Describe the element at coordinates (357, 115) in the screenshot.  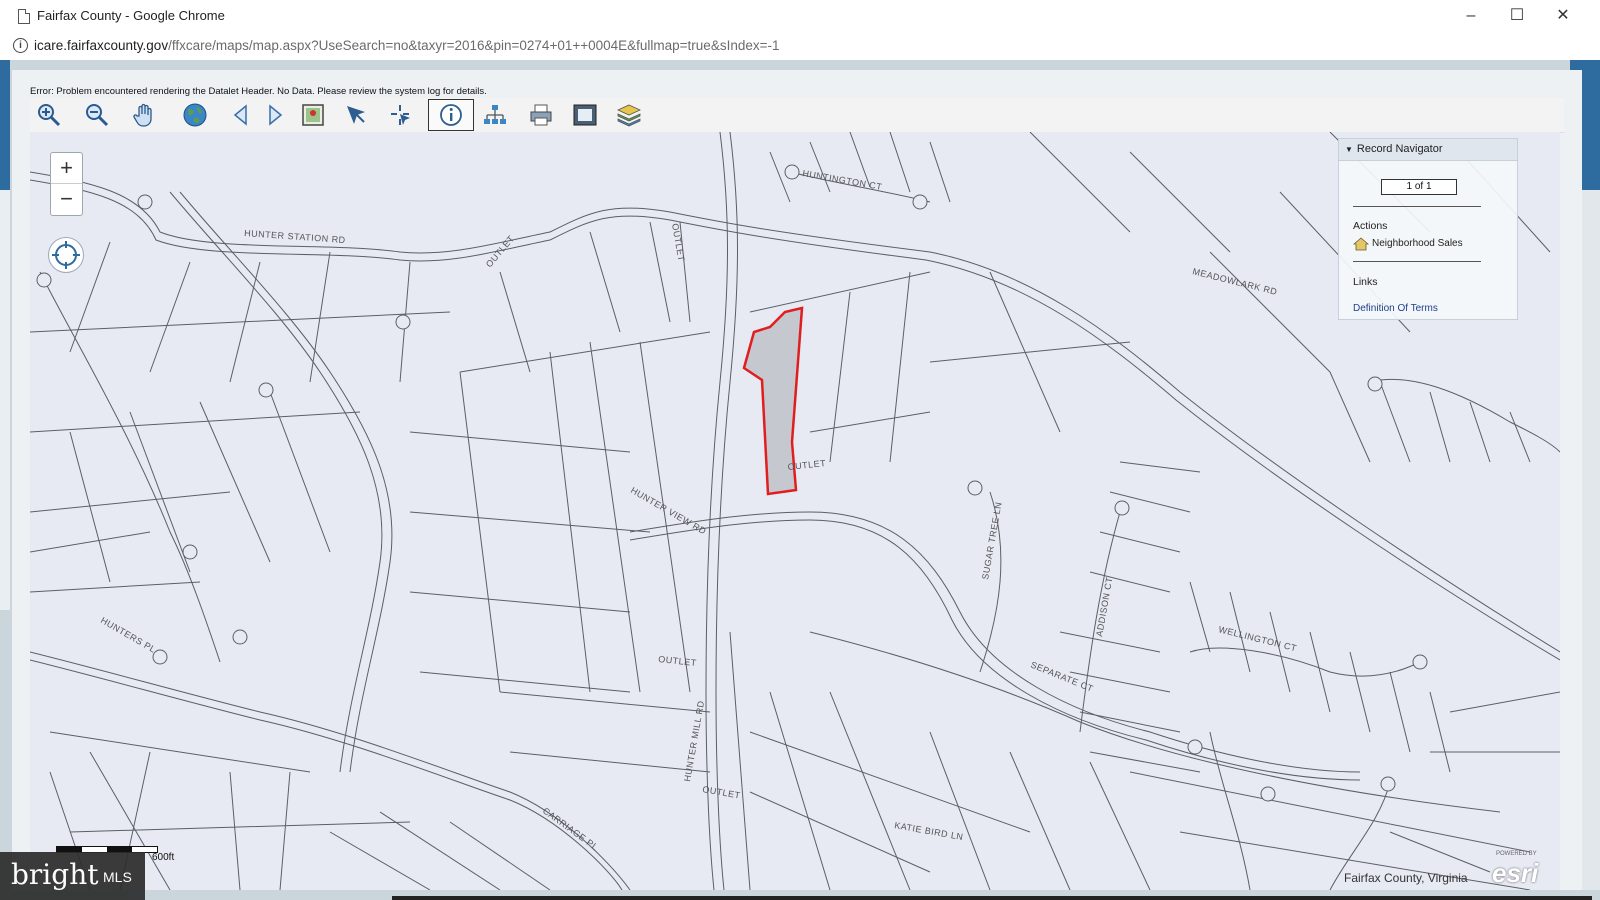
I see `select-arrow-icon` at that location.